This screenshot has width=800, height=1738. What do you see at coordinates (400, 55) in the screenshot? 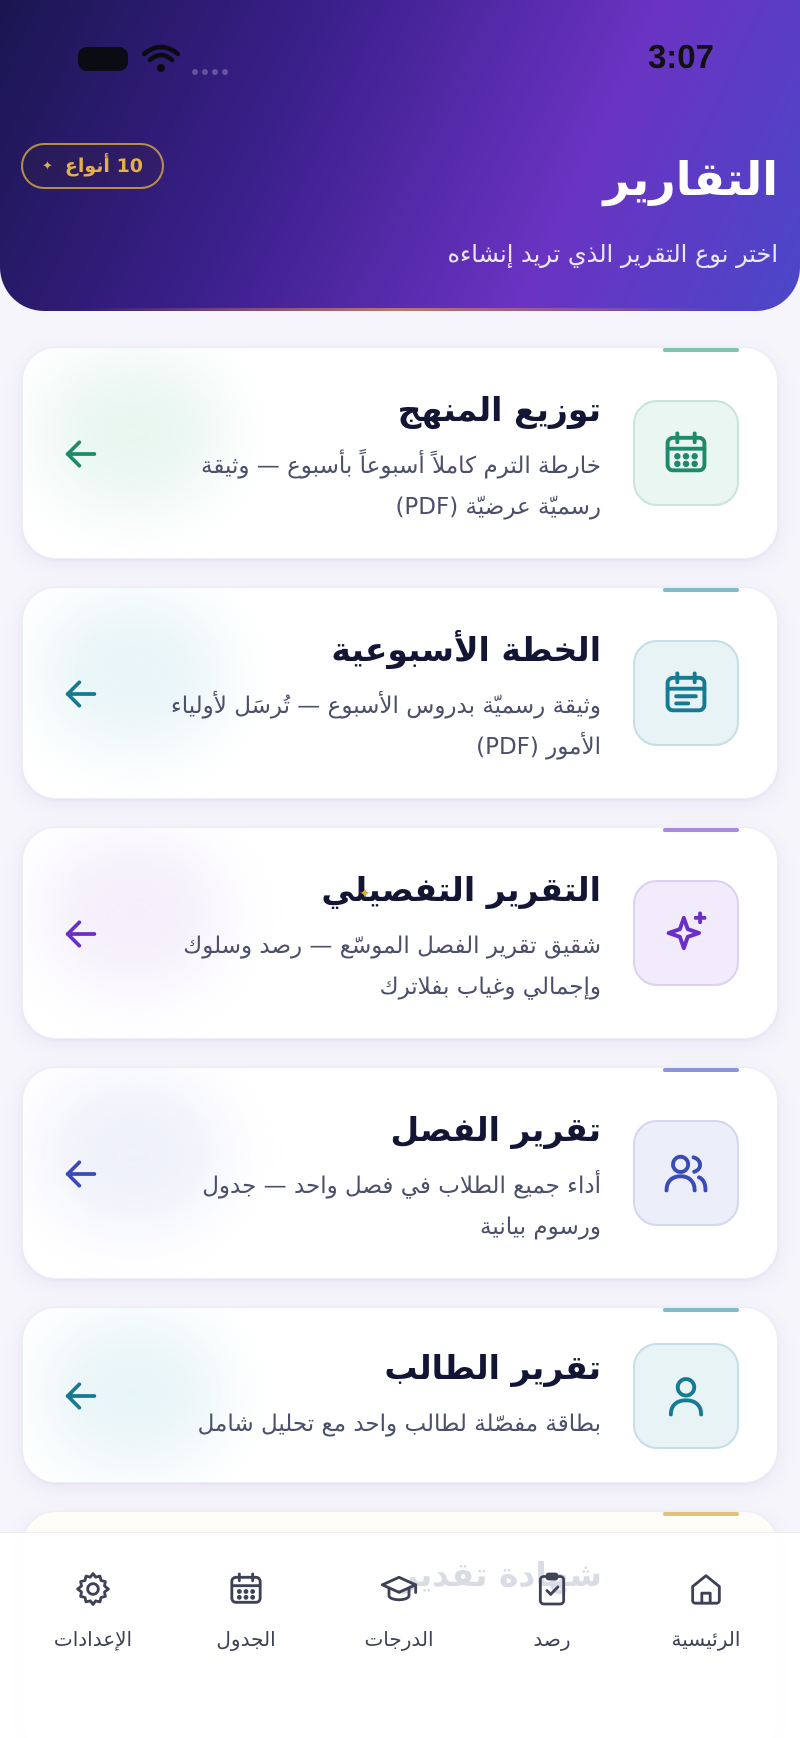
I see `status-bar: 3:07` at bounding box center [400, 55].